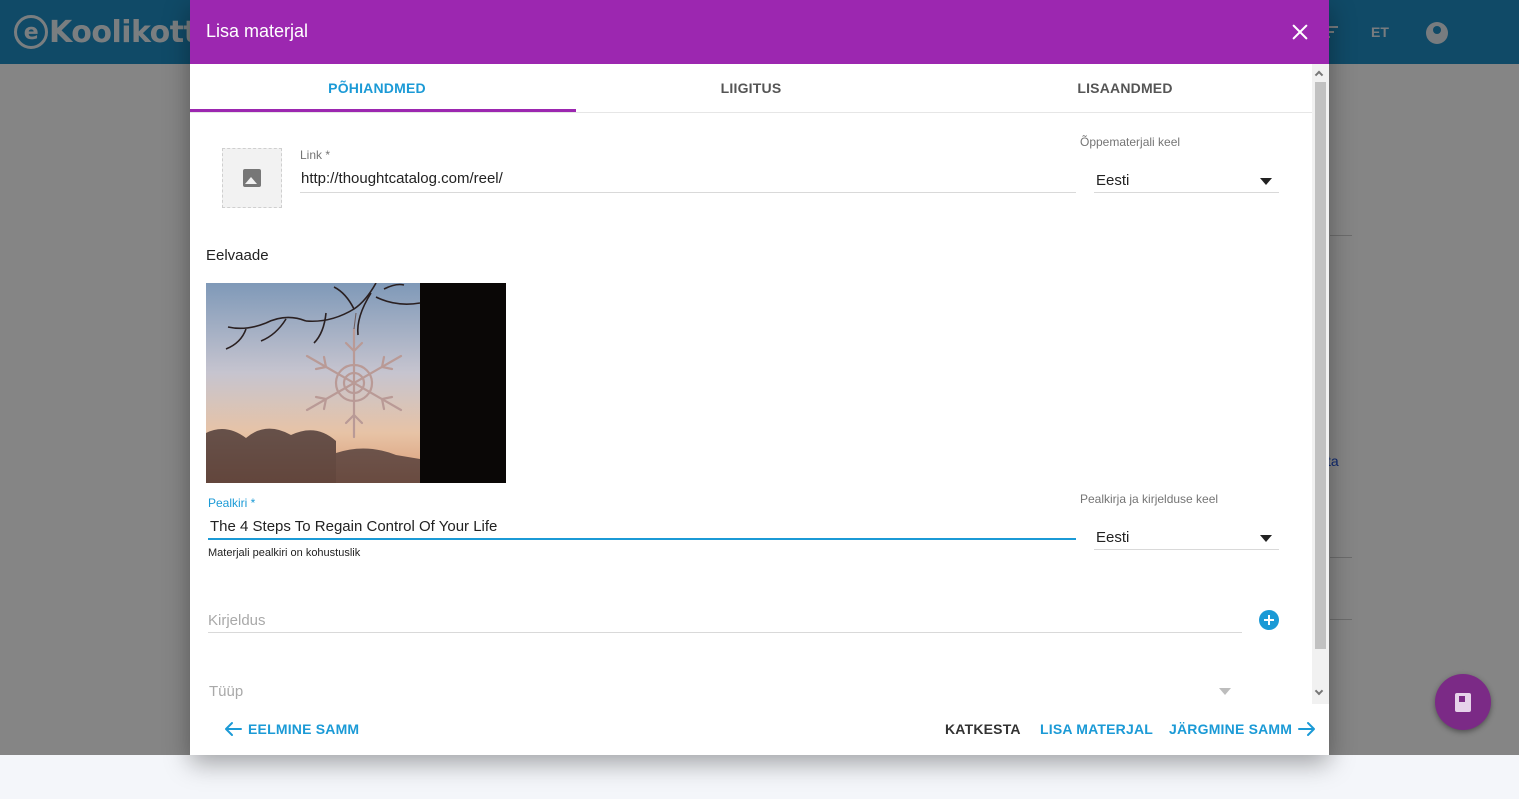 This screenshot has height=799, width=1519. What do you see at coordinates (402, 178) in the screenshot?
I see `link-input: http://thoughtcatalog.com/reel/` at bounding box center [402, 178].